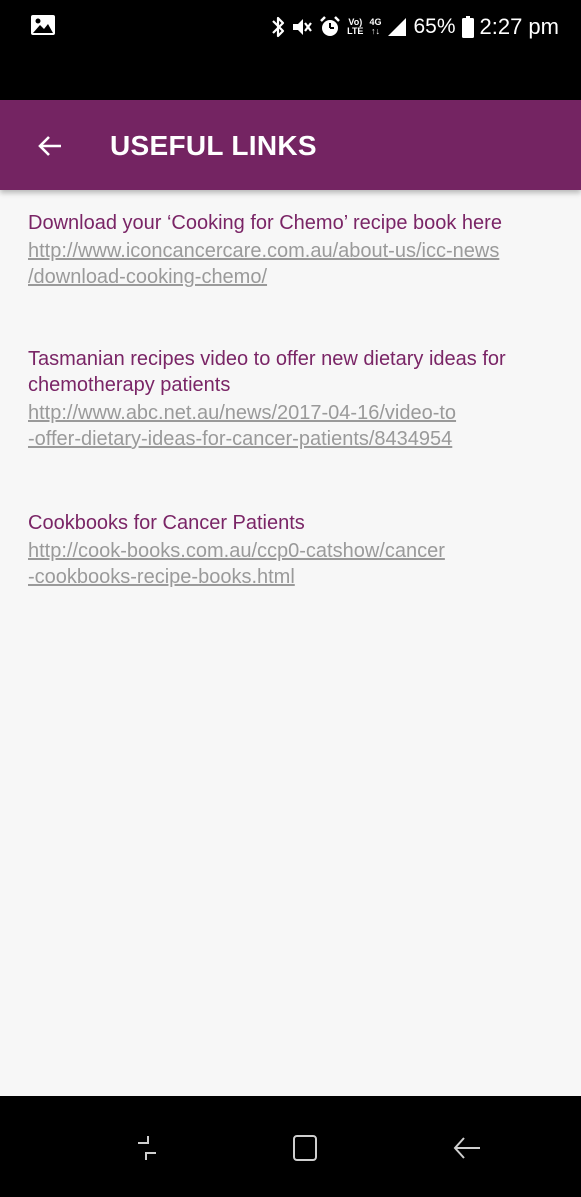 Image resolution: width=581 pixels, height=1197 pixels. I want to click on navigation-bar, so click(290, 1146).